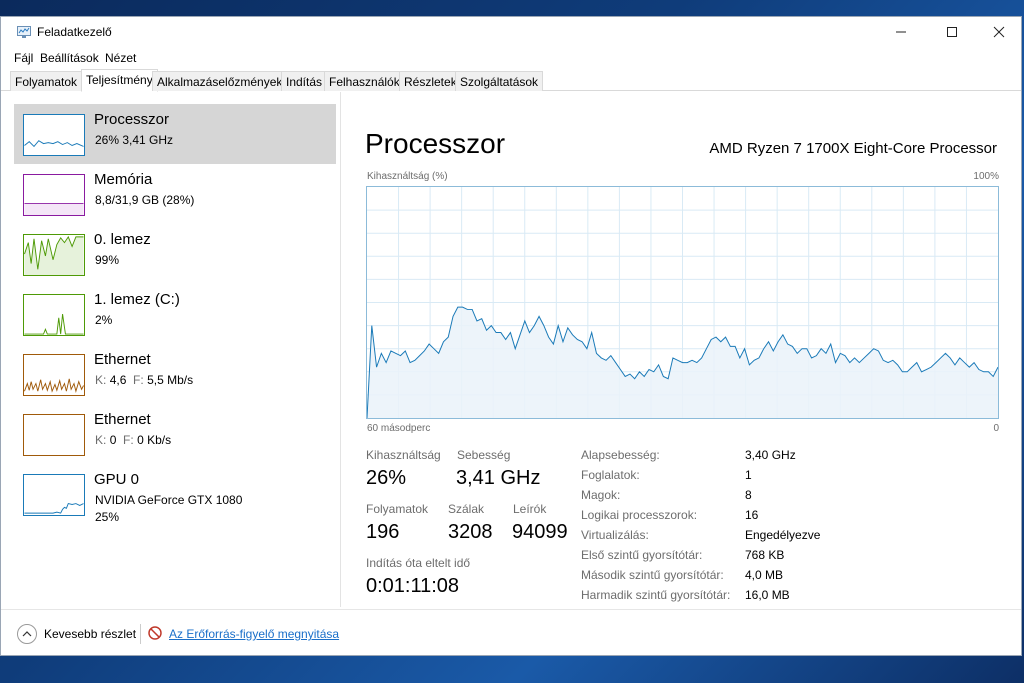 The image size is (1024, 683). What do you see at coordinates (639, 515) in the screenshot?
I see `info-key: Logikai processzorok:` at bounding box center [639, 515].